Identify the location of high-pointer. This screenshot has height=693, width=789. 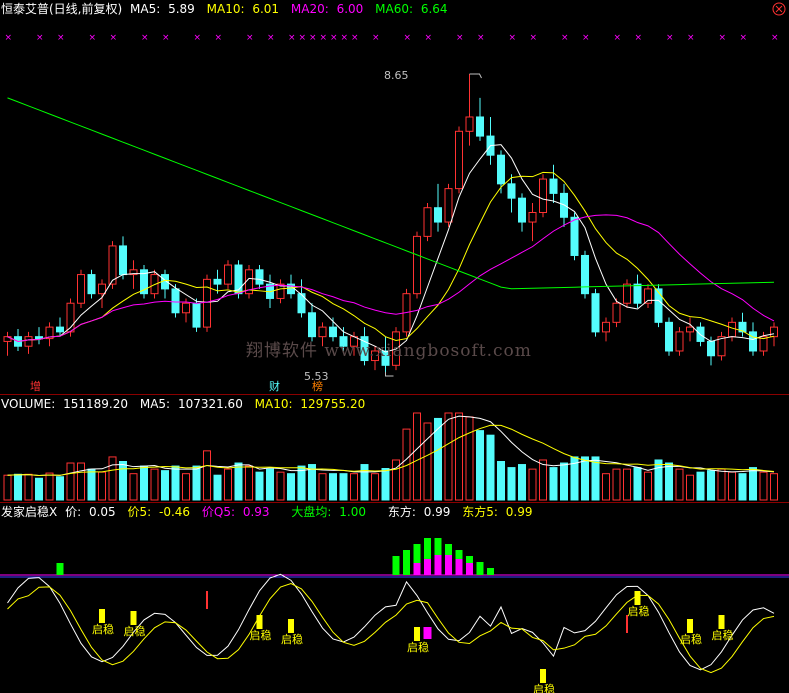
(475, 76).